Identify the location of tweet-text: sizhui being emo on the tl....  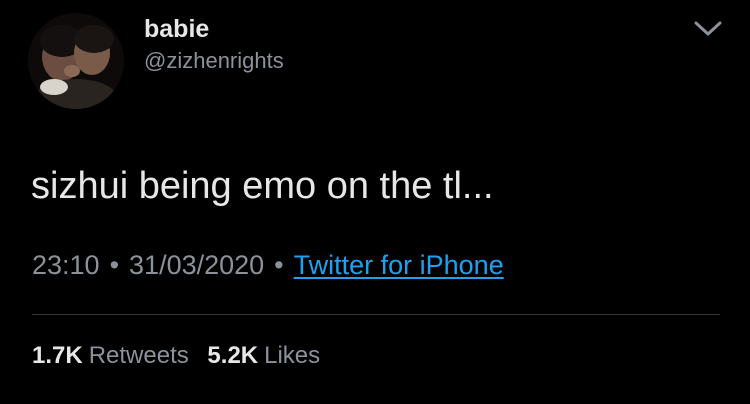
(262, 186).